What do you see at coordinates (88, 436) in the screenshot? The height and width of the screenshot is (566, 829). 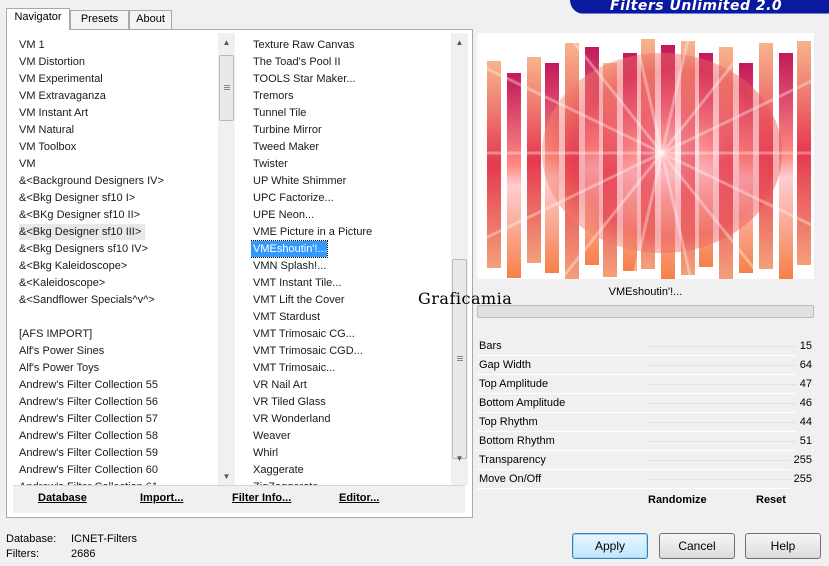 I see `category-item: Andrew's Filter Collection 58` at bounding box center [88, 436].